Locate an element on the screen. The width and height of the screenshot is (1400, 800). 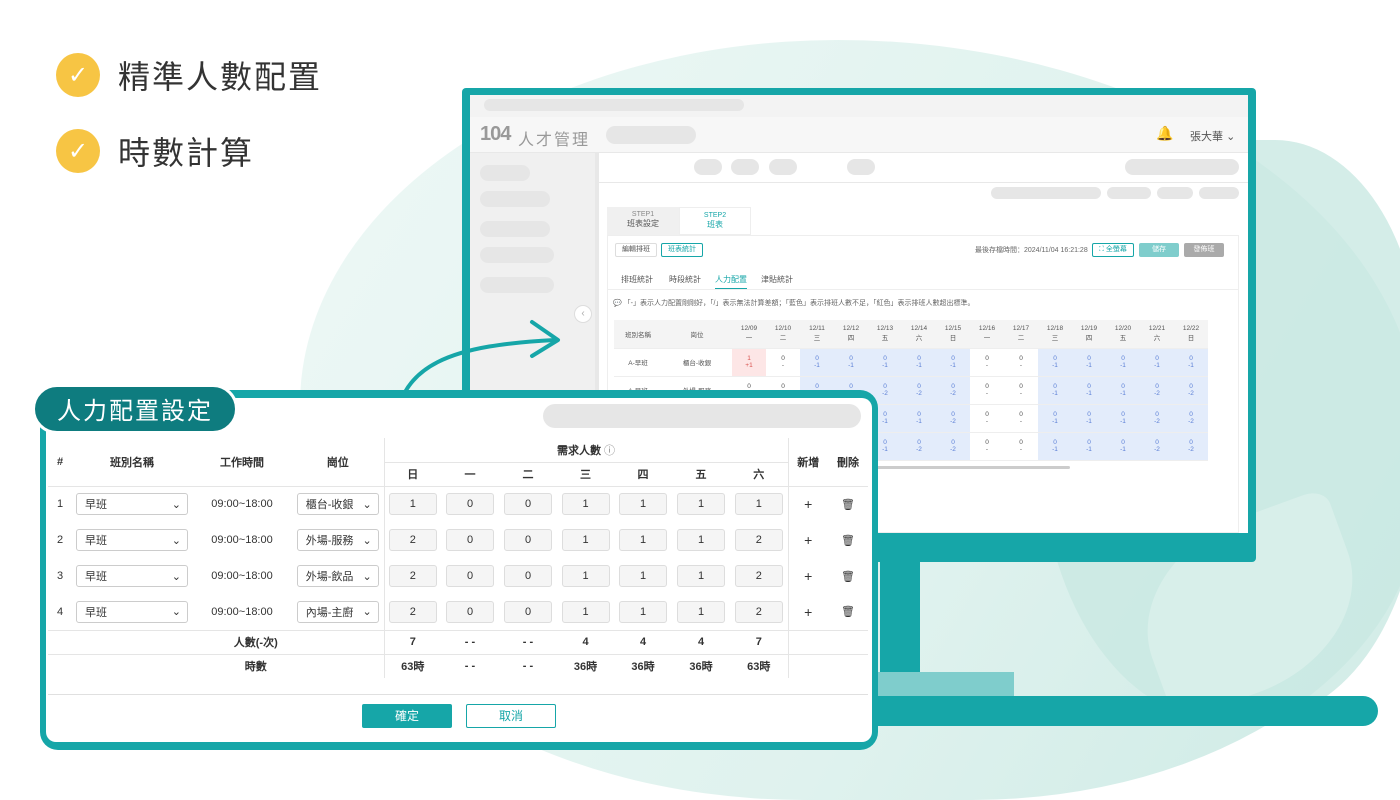
bell-icon: 🔔 is located at coordinates (1164, 133).